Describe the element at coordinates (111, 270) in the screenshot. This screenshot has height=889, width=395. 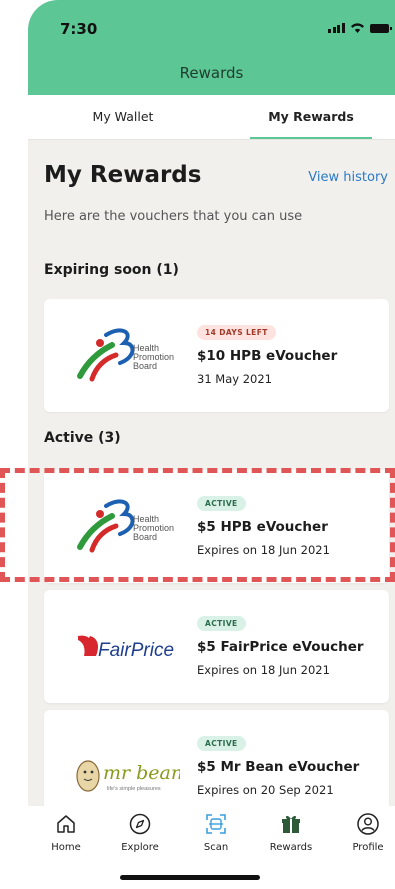
I see `expiring-section-title: Expiring soon (1)` at that location.